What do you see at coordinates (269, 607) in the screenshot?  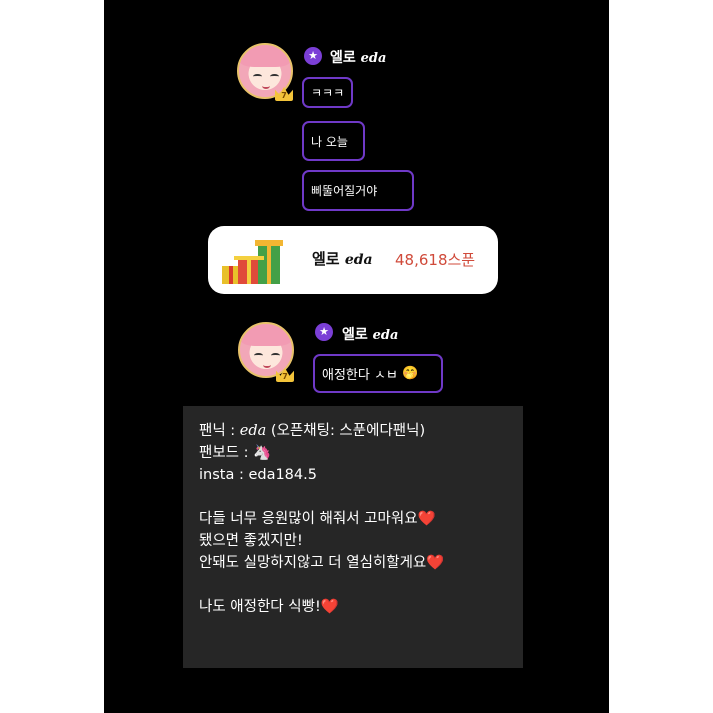 I see `caption-line: 나도 애정한다 식빵!❤️` at bounding box center [269, 607].